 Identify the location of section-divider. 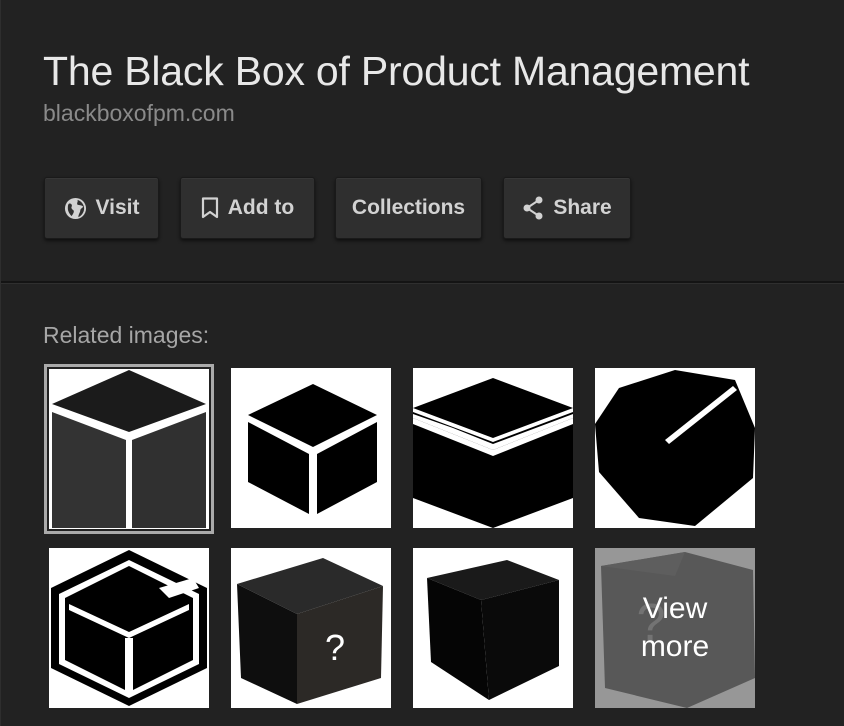
(422, 282).